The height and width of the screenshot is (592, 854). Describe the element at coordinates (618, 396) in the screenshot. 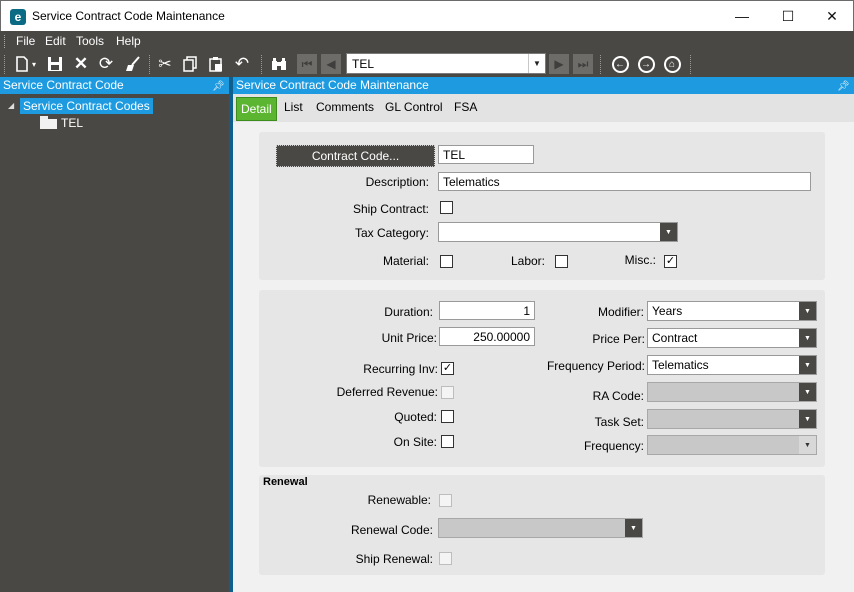

I see `ra-code-label: RA Code:` at that location.